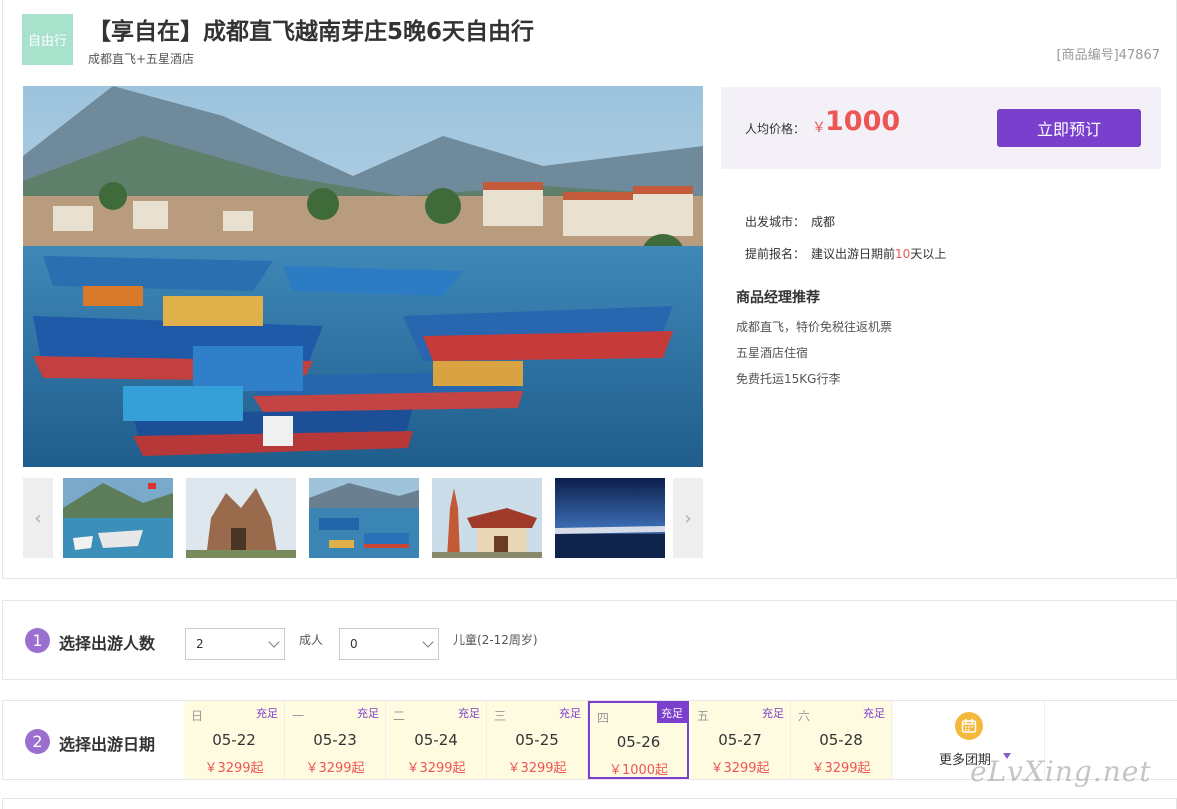  What do you see at coordinates (589, 803) in the screenshot?
I see `next-section` at bounding box center [589, 803].